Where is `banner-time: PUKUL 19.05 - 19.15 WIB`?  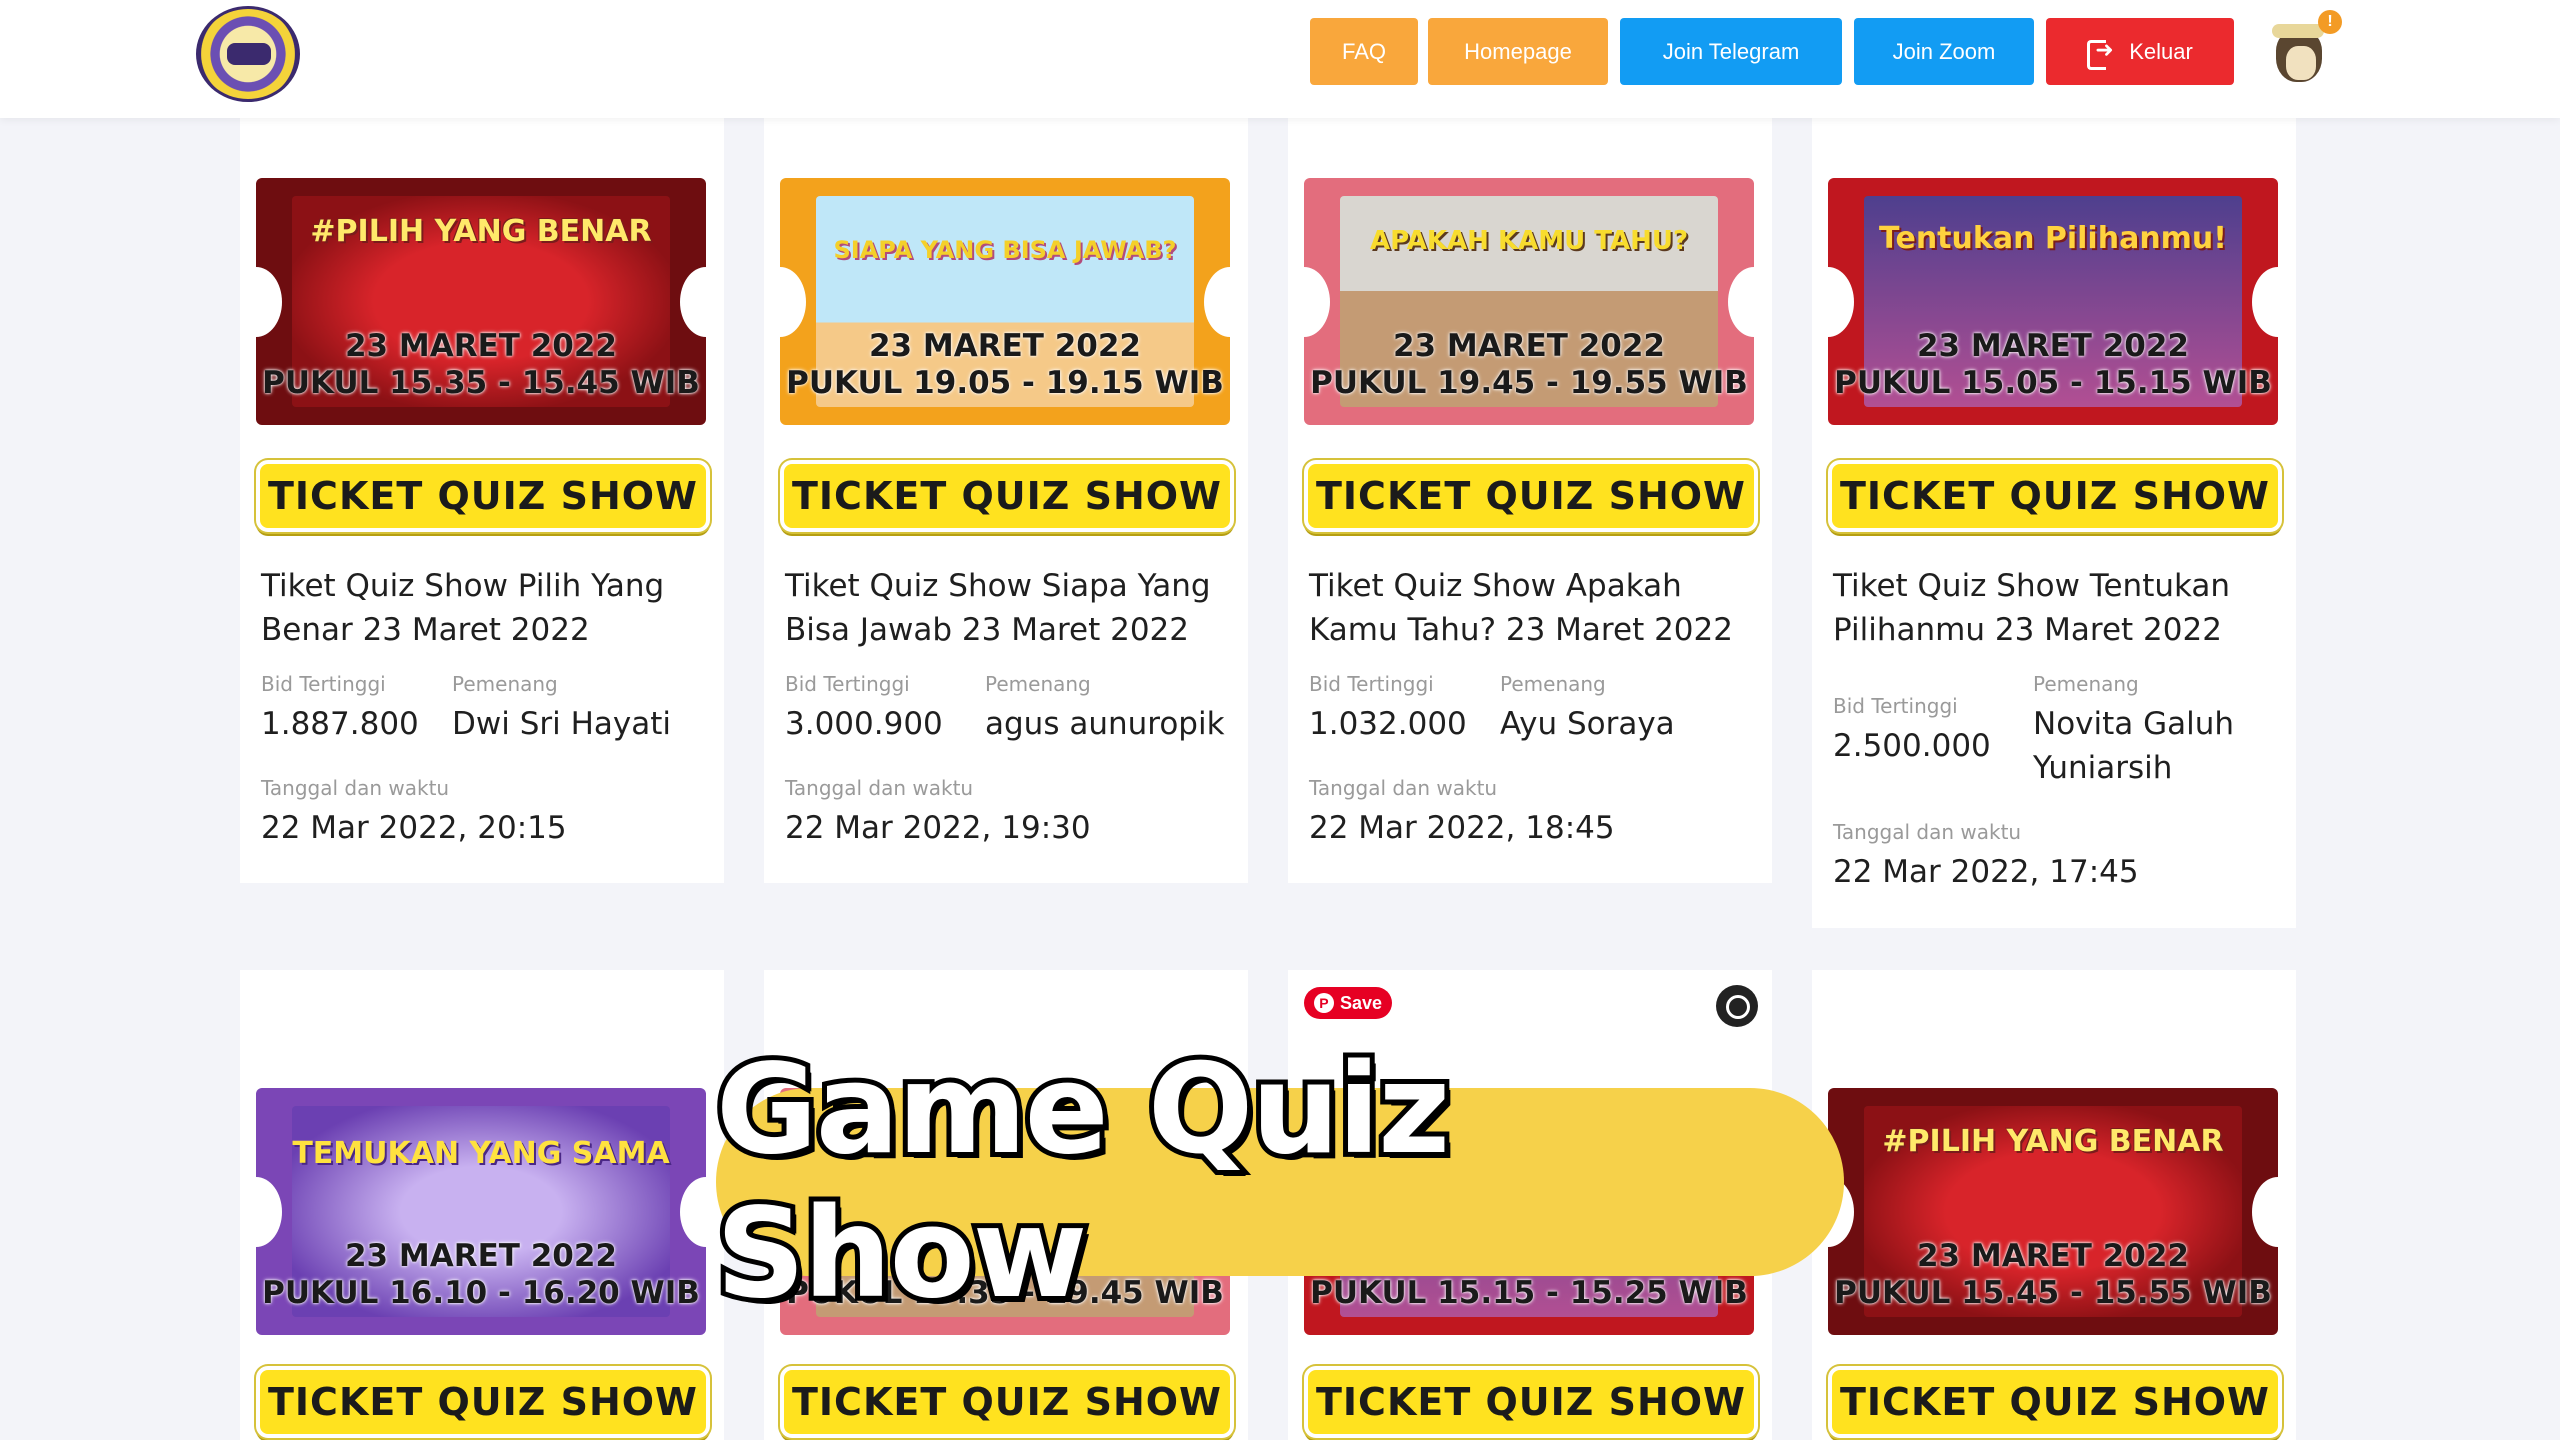 banner-time: PUKUL 19.05 - 19.15 WIB is located at coordinates (1005, 383).